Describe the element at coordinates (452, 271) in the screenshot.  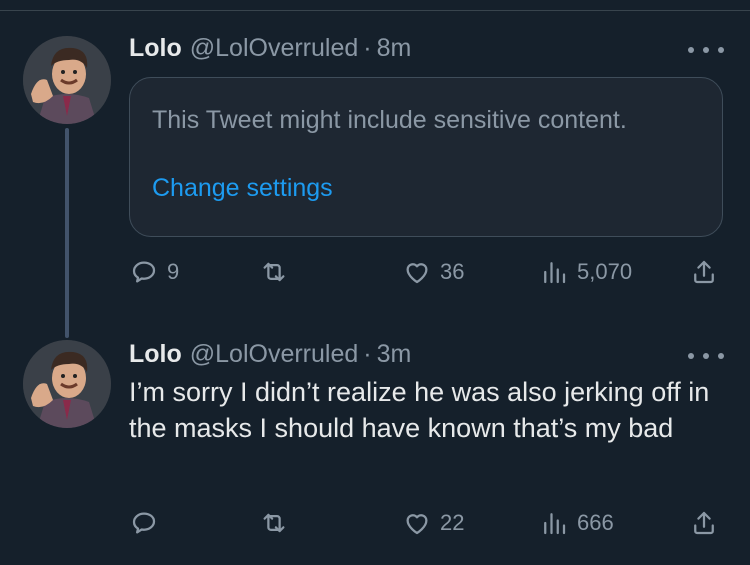
I see `like-count: 36` at that location.